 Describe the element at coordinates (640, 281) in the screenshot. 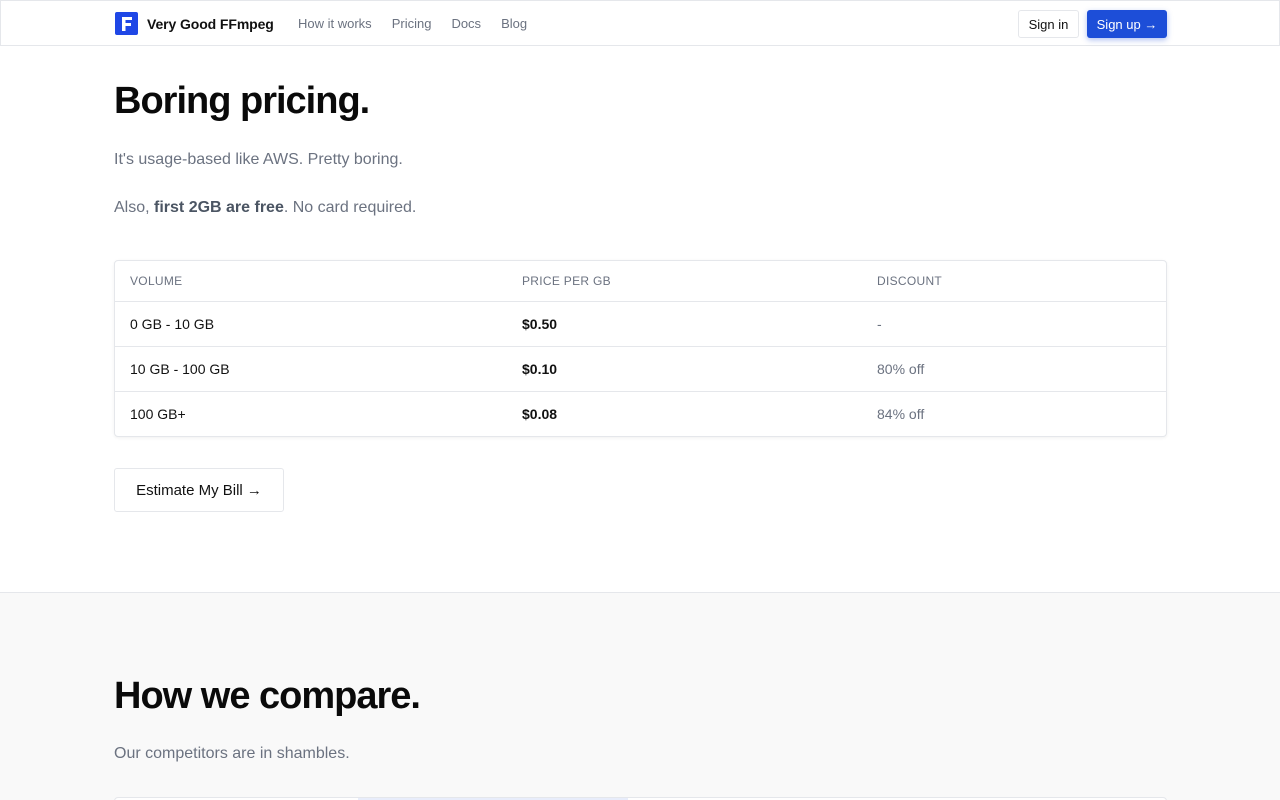

I see `pricing-table-header: VOLUME PRICE PER GB DISCOUNT` at that location.